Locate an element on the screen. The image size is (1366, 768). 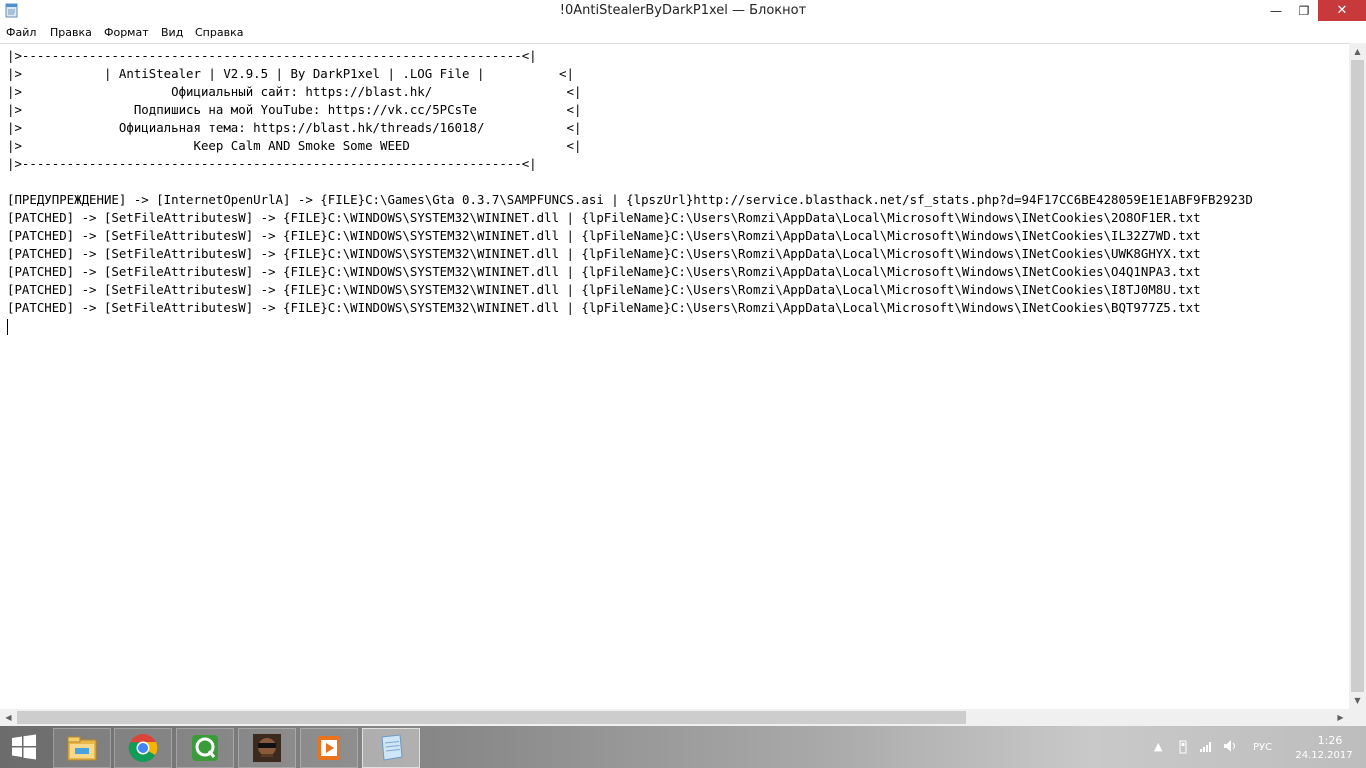
taskbar-media-player is located at coordinates (329, 748).